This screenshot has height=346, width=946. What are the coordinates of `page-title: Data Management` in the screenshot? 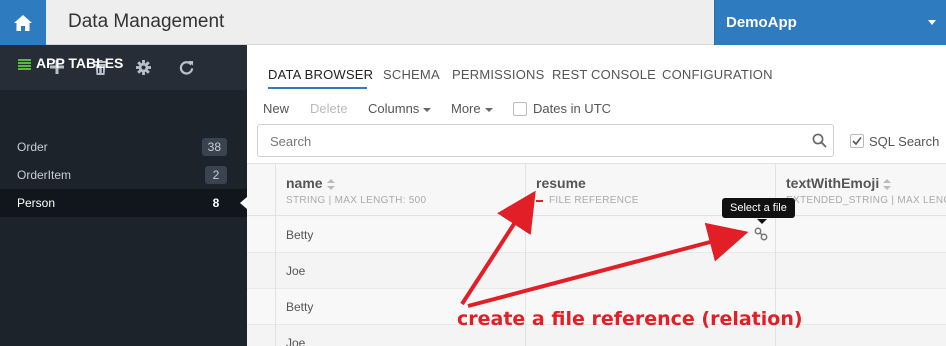 It's located at (146, 21).